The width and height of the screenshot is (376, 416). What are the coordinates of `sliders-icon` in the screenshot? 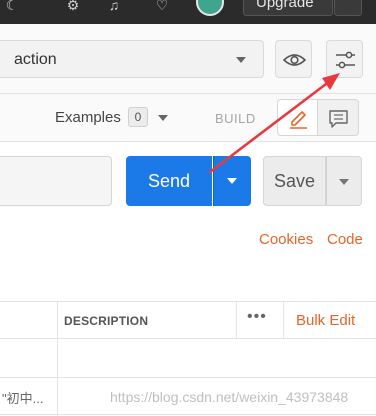 It's located at (345, 60).